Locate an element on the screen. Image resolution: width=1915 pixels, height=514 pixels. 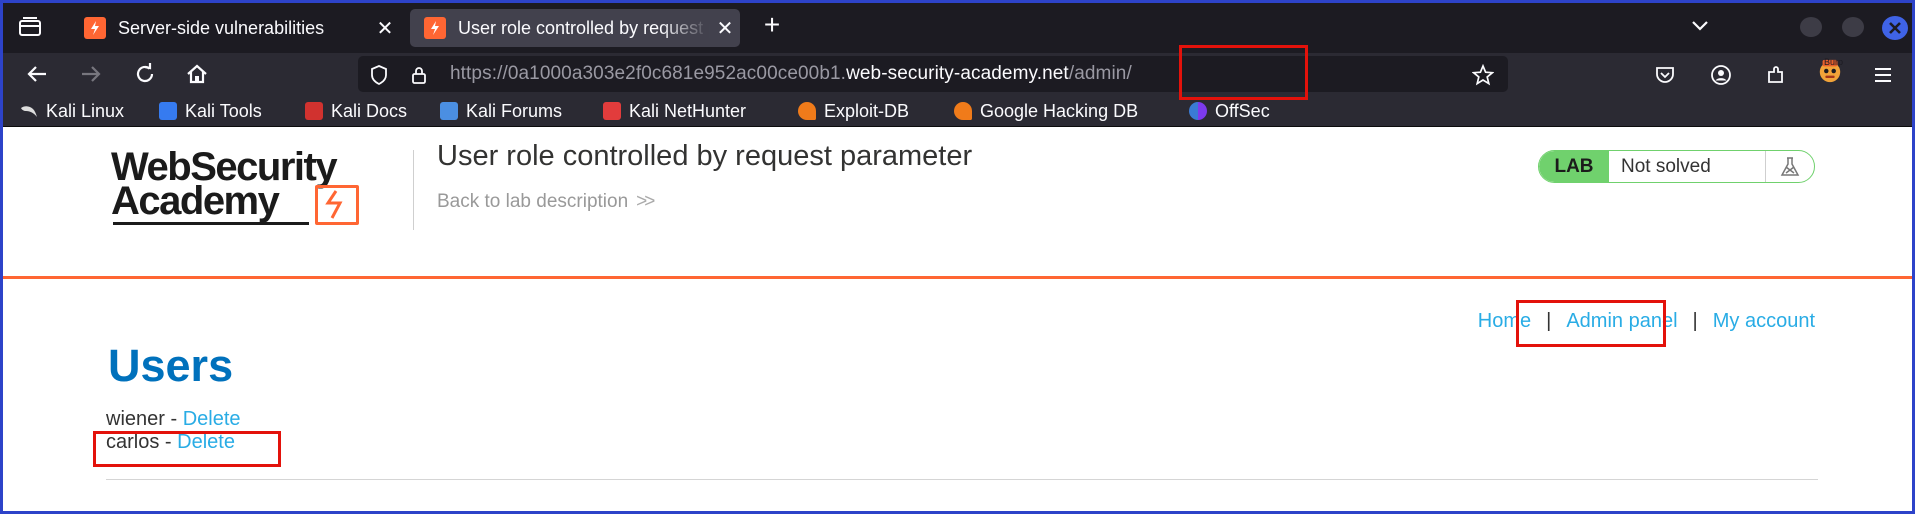
bookmark-label: Kali NetHunter is located at coordinates (688, 110).